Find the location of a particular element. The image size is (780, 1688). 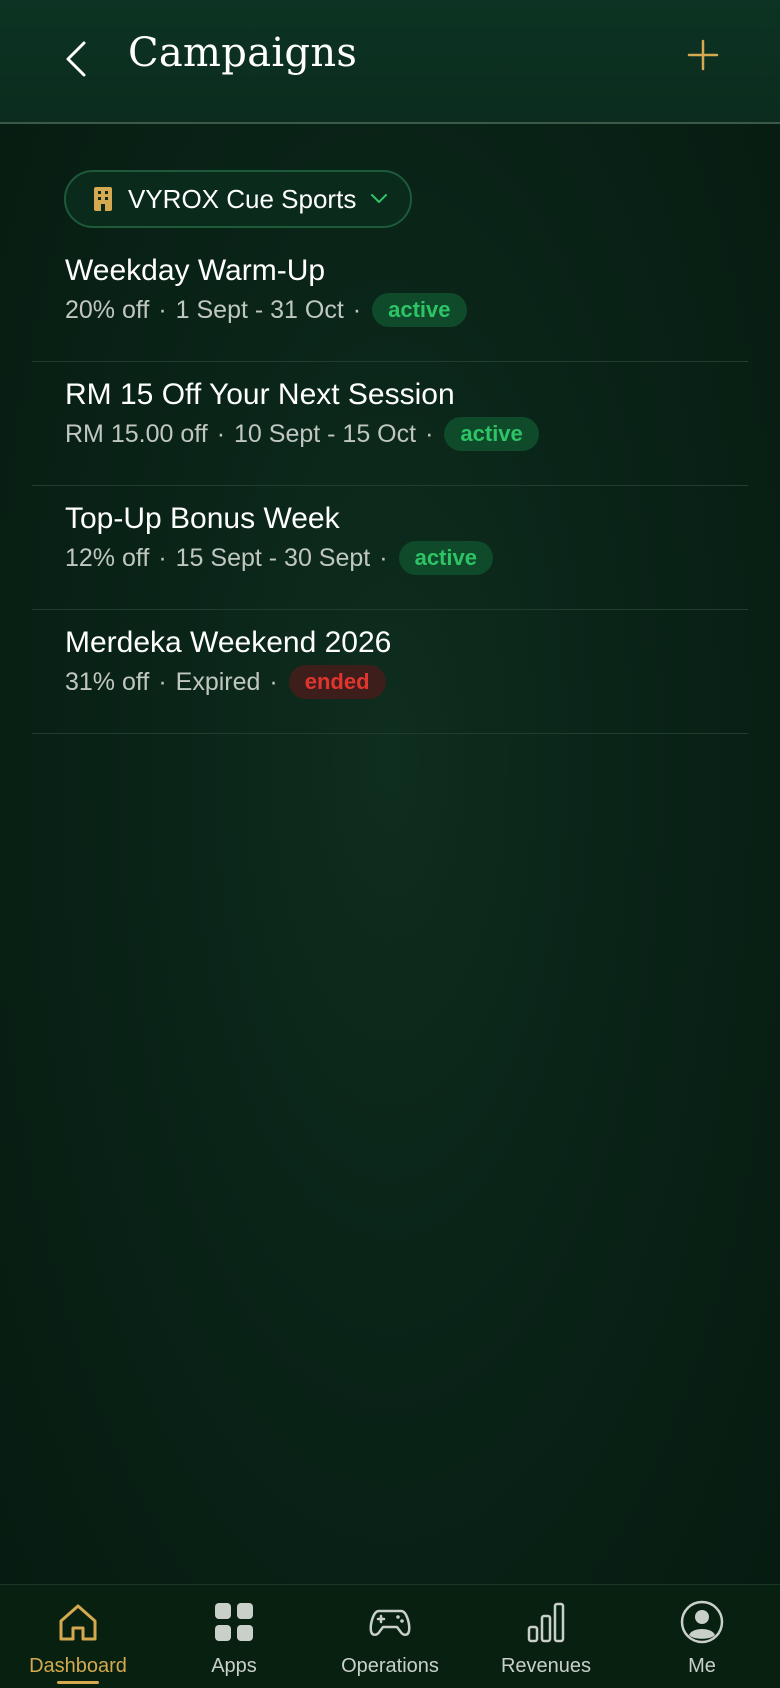

campaign-discount: 31% off is located at coordinates (107, 681).